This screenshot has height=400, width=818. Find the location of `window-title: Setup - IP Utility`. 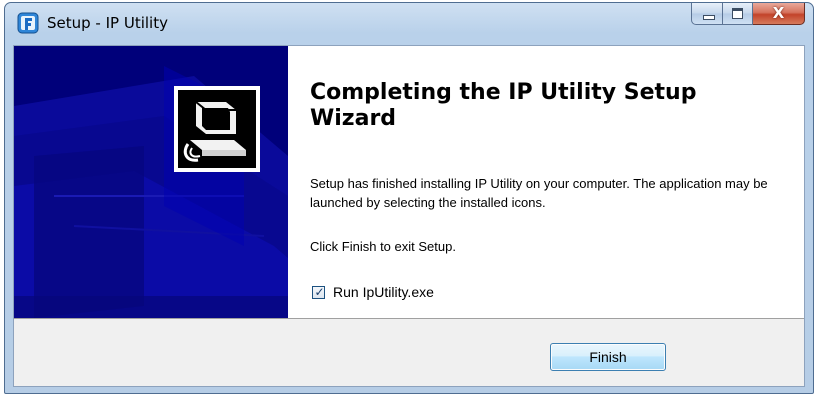

window-title: Setup - IP Utility is located at coordinates (107, 23).